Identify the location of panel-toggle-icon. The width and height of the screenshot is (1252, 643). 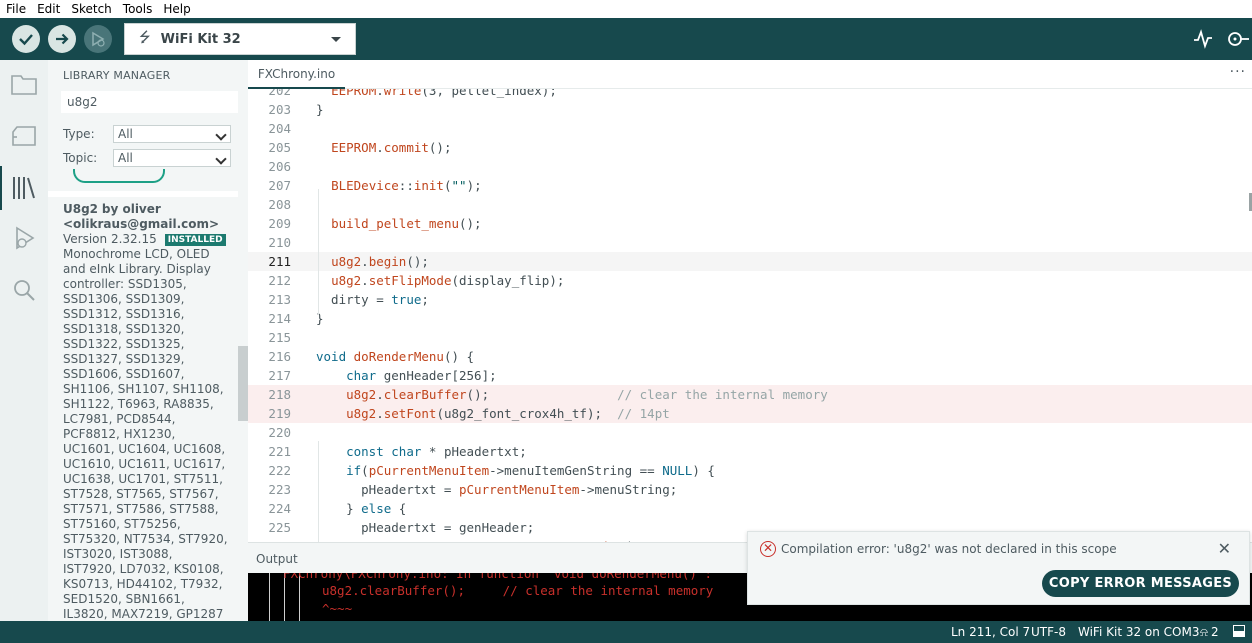
(1239, 632).